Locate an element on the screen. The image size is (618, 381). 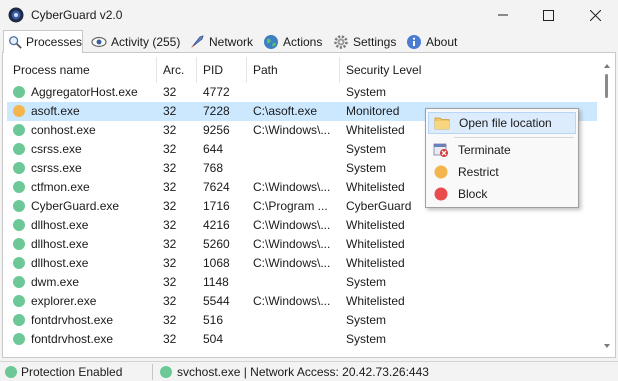
menu-item-block: Block is located at coordinates (502, 194).